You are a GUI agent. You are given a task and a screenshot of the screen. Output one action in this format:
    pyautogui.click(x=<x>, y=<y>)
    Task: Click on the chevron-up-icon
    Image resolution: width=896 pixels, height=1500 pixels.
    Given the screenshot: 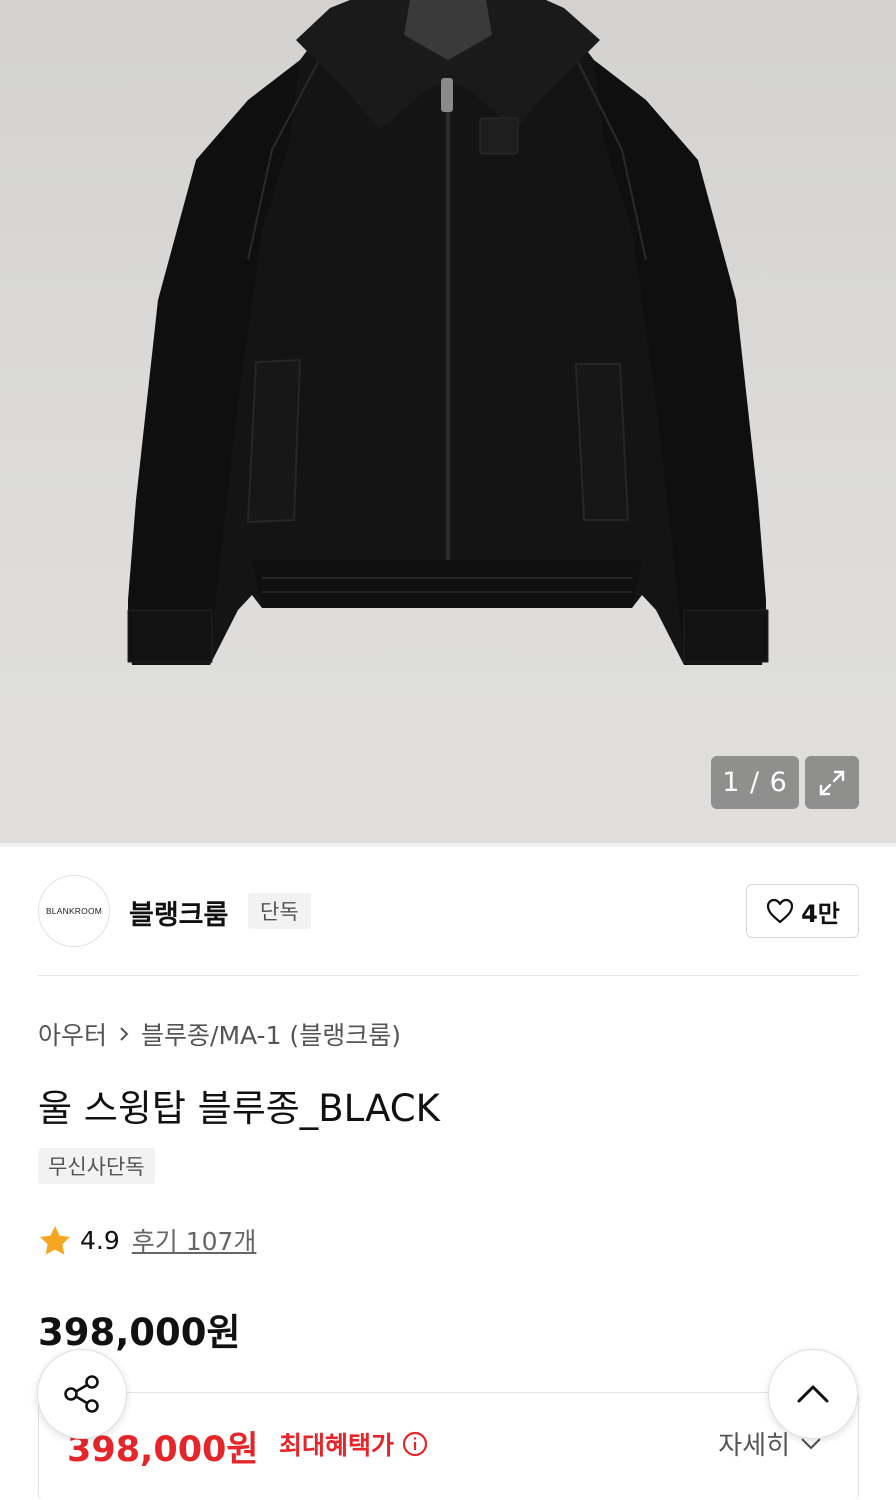 What is the action you would take?
    pyautogui.click(x=813, y=1394)
    